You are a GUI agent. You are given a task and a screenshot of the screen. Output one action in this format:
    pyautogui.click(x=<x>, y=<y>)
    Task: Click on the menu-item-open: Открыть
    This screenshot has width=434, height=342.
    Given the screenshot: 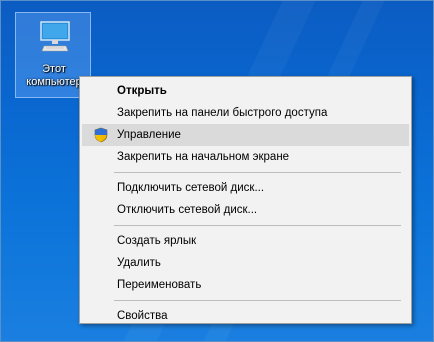 What is the action you would take?
    pyautogui.click(x=245, y=91)
    